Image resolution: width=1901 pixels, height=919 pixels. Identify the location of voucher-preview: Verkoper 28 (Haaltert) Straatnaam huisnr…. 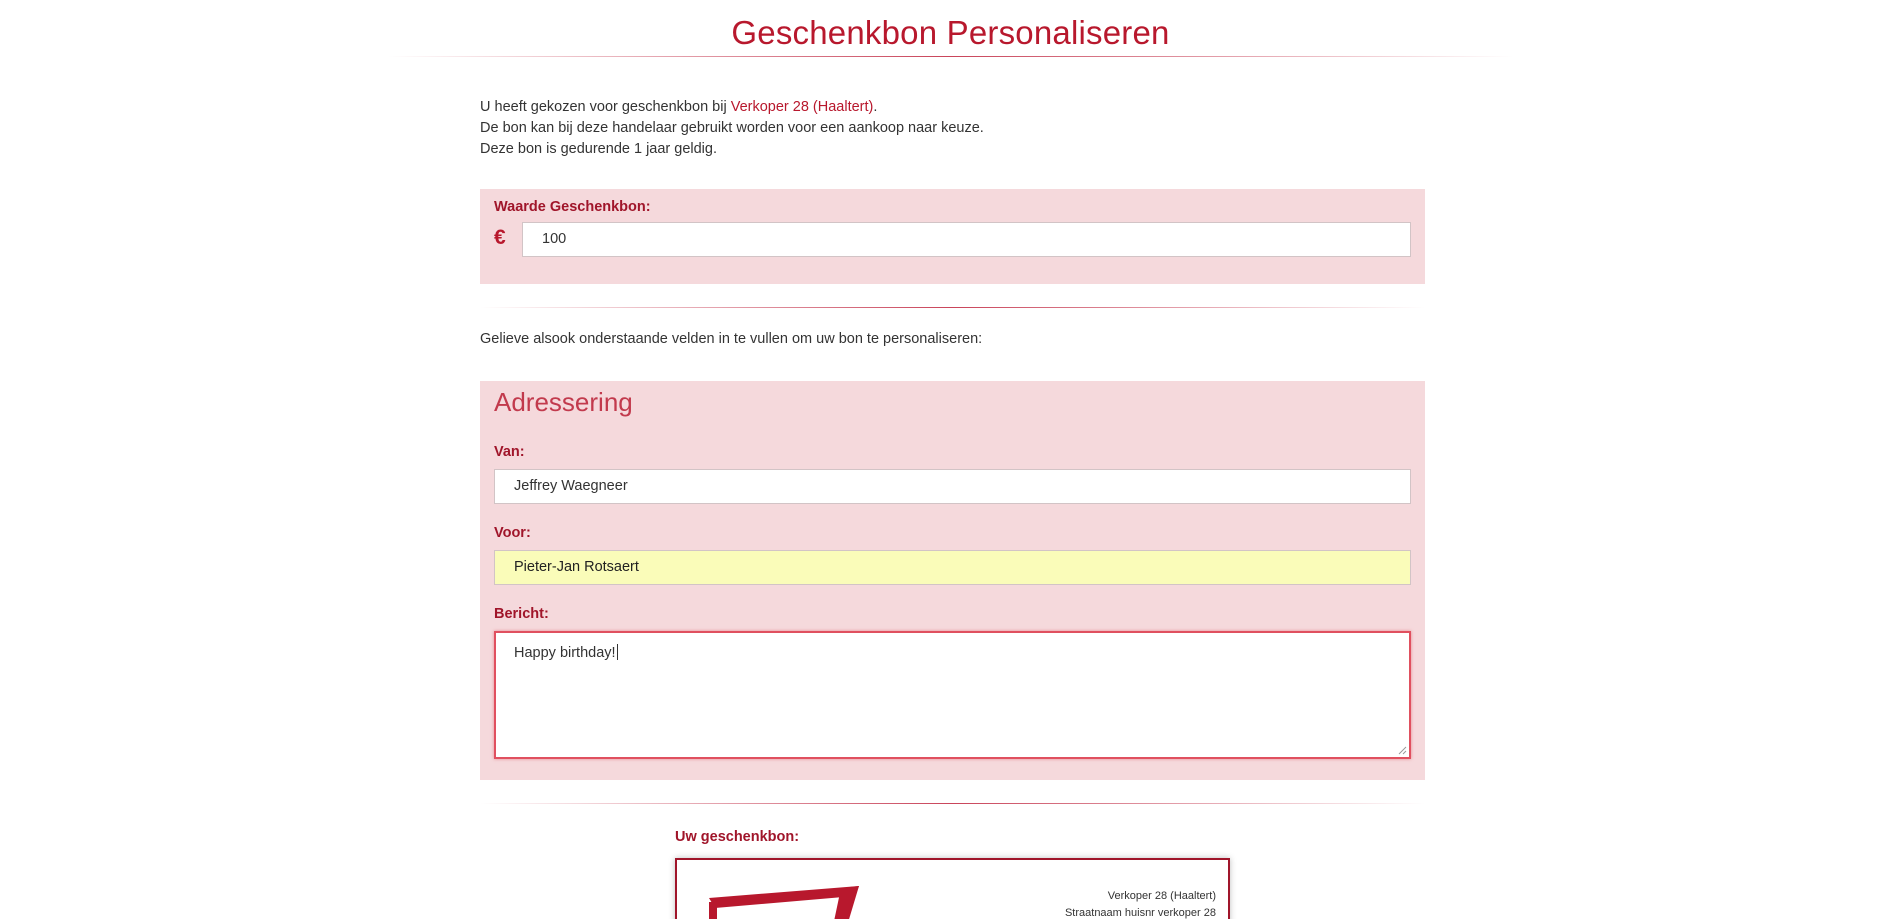
(952, 888).